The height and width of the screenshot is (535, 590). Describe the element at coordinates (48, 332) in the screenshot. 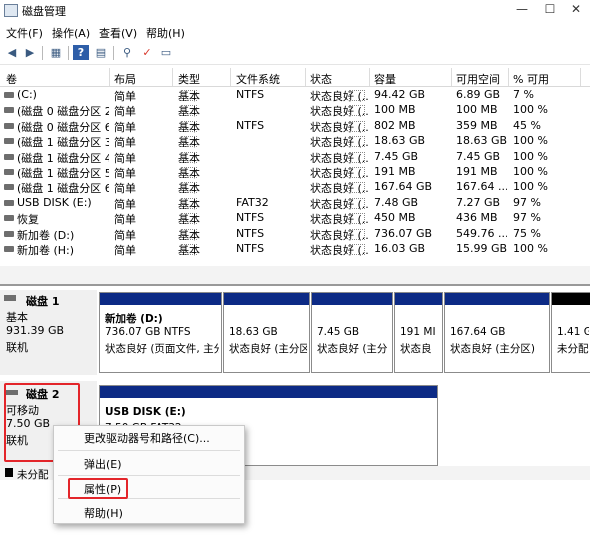

I see `disk-1-label: 磁盘 1 基本 931.39 GB 联机` at that location.